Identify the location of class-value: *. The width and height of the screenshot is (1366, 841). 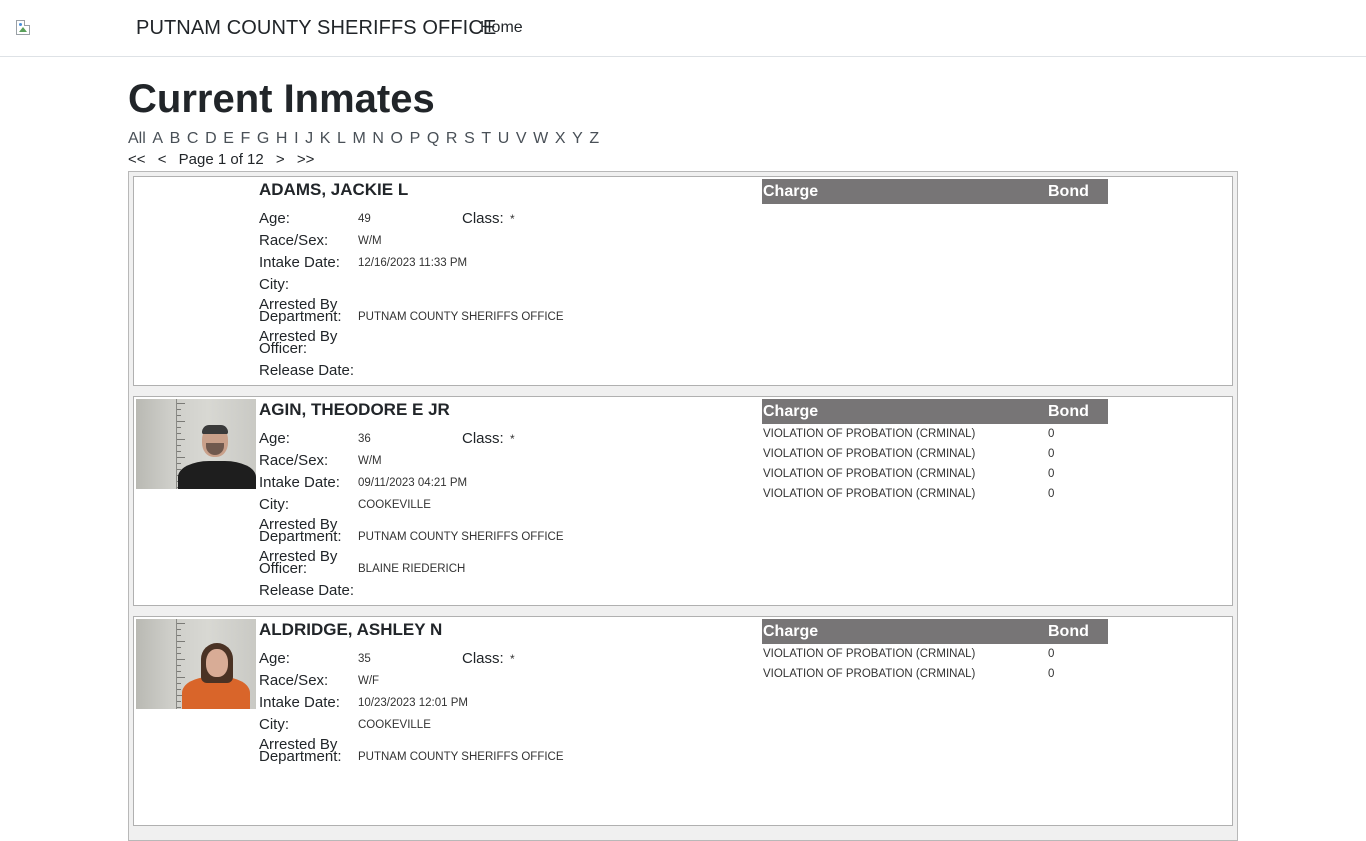
(512, 439).